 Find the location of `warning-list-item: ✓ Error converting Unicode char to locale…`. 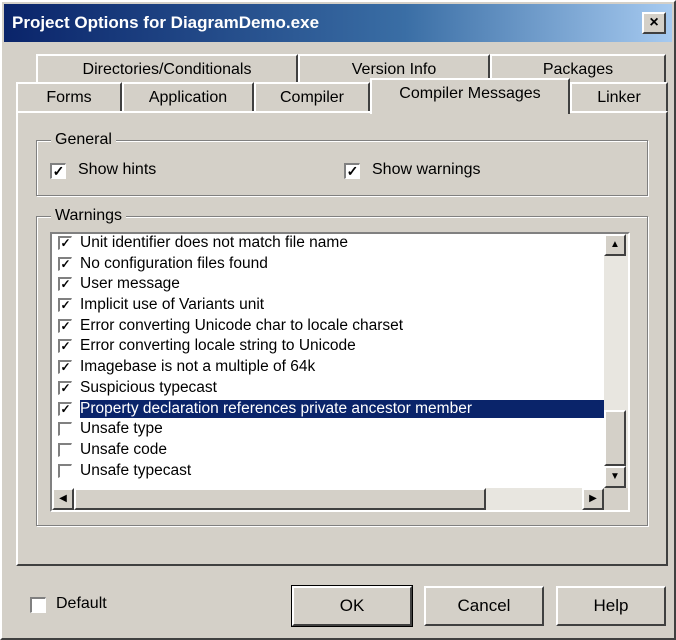

warning-list-item: ✓ Error converting Unicode char to locale… is located at coordinates (332, 327).